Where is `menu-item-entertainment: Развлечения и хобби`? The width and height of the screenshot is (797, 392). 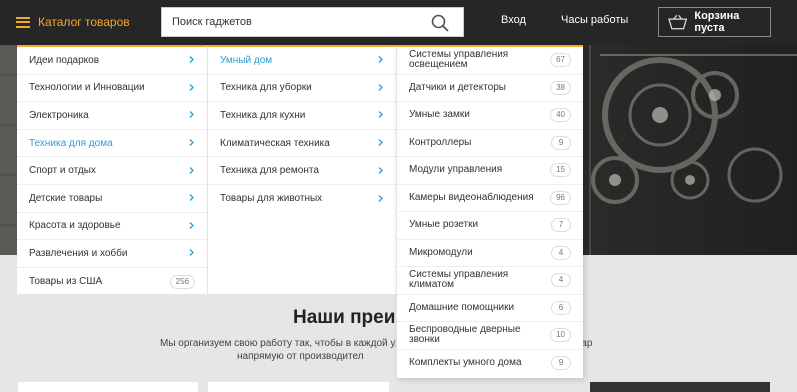 menu-item-entertainment: Развлечения и хобби is located at coordinates (112, 254).